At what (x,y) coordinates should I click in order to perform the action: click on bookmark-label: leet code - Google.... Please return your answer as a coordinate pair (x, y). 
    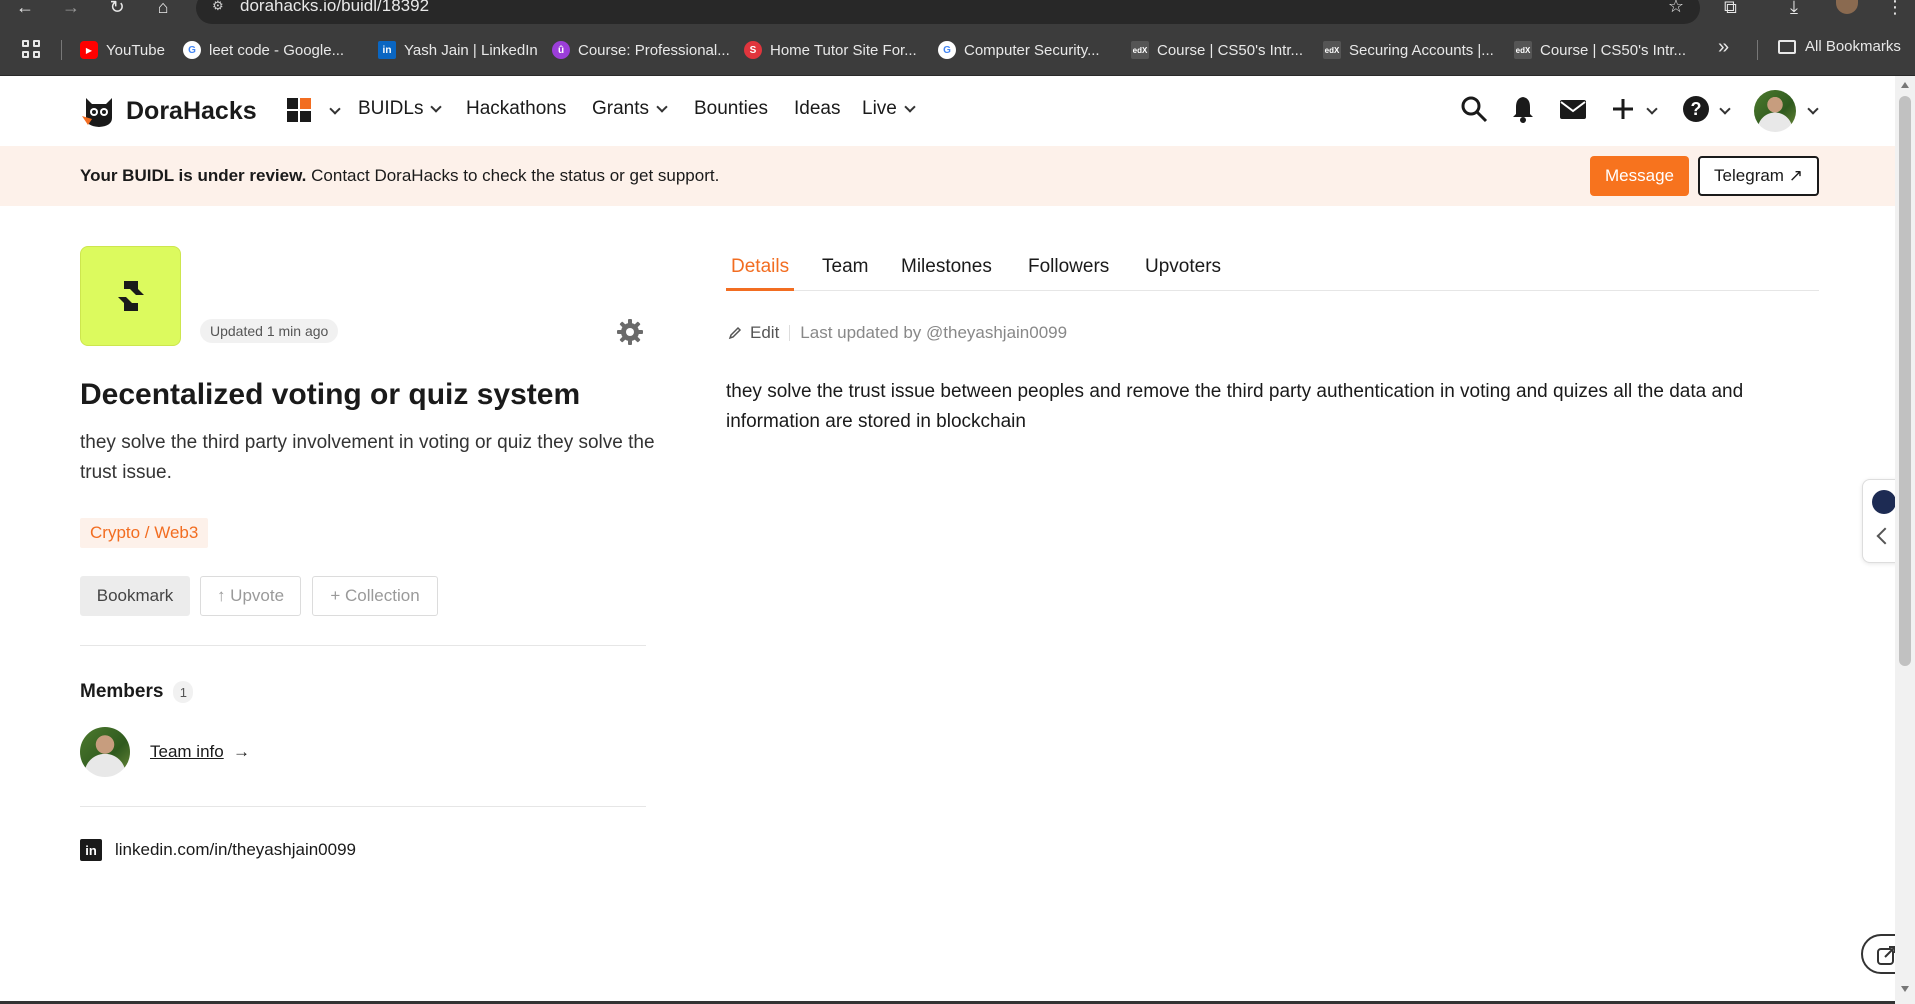
    Looking at the image, I should click on (277, 50).